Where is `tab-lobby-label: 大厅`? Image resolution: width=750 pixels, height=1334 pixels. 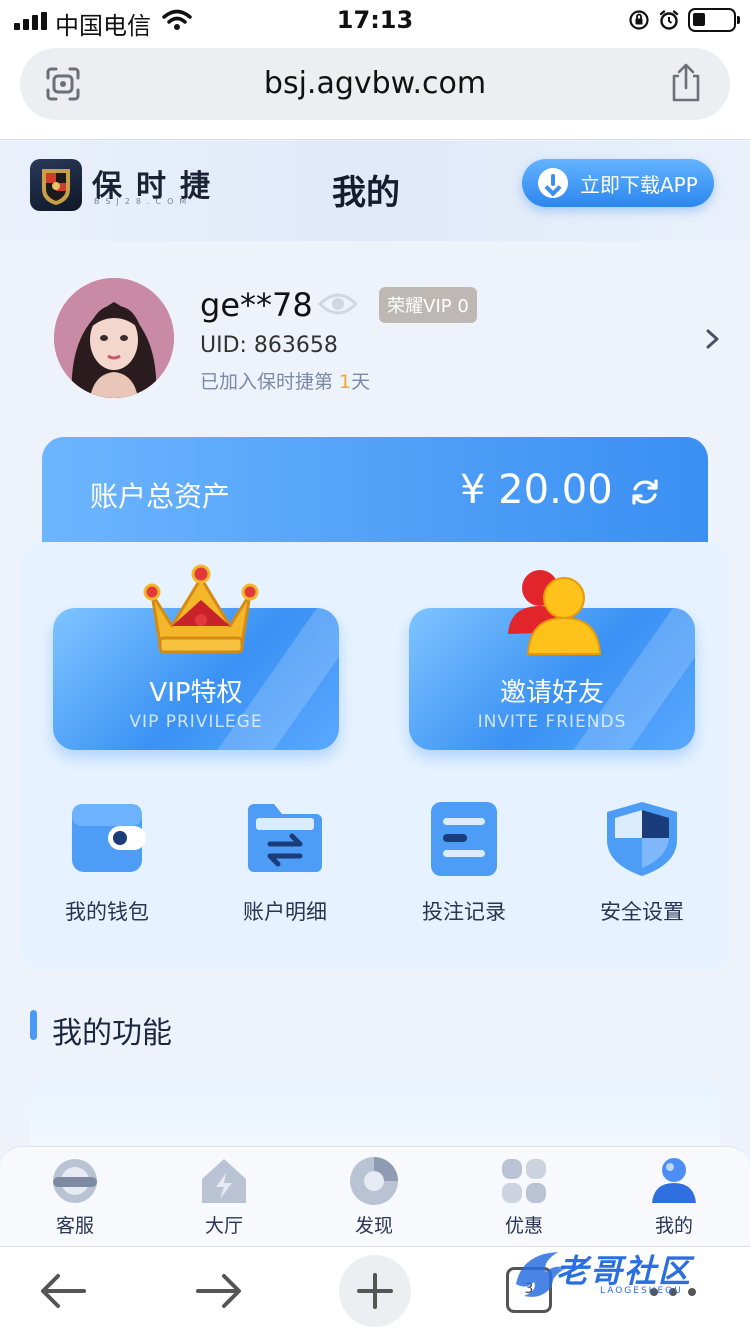
tab-lobby-label: 大厅 is located at coordinates (223, 1226).